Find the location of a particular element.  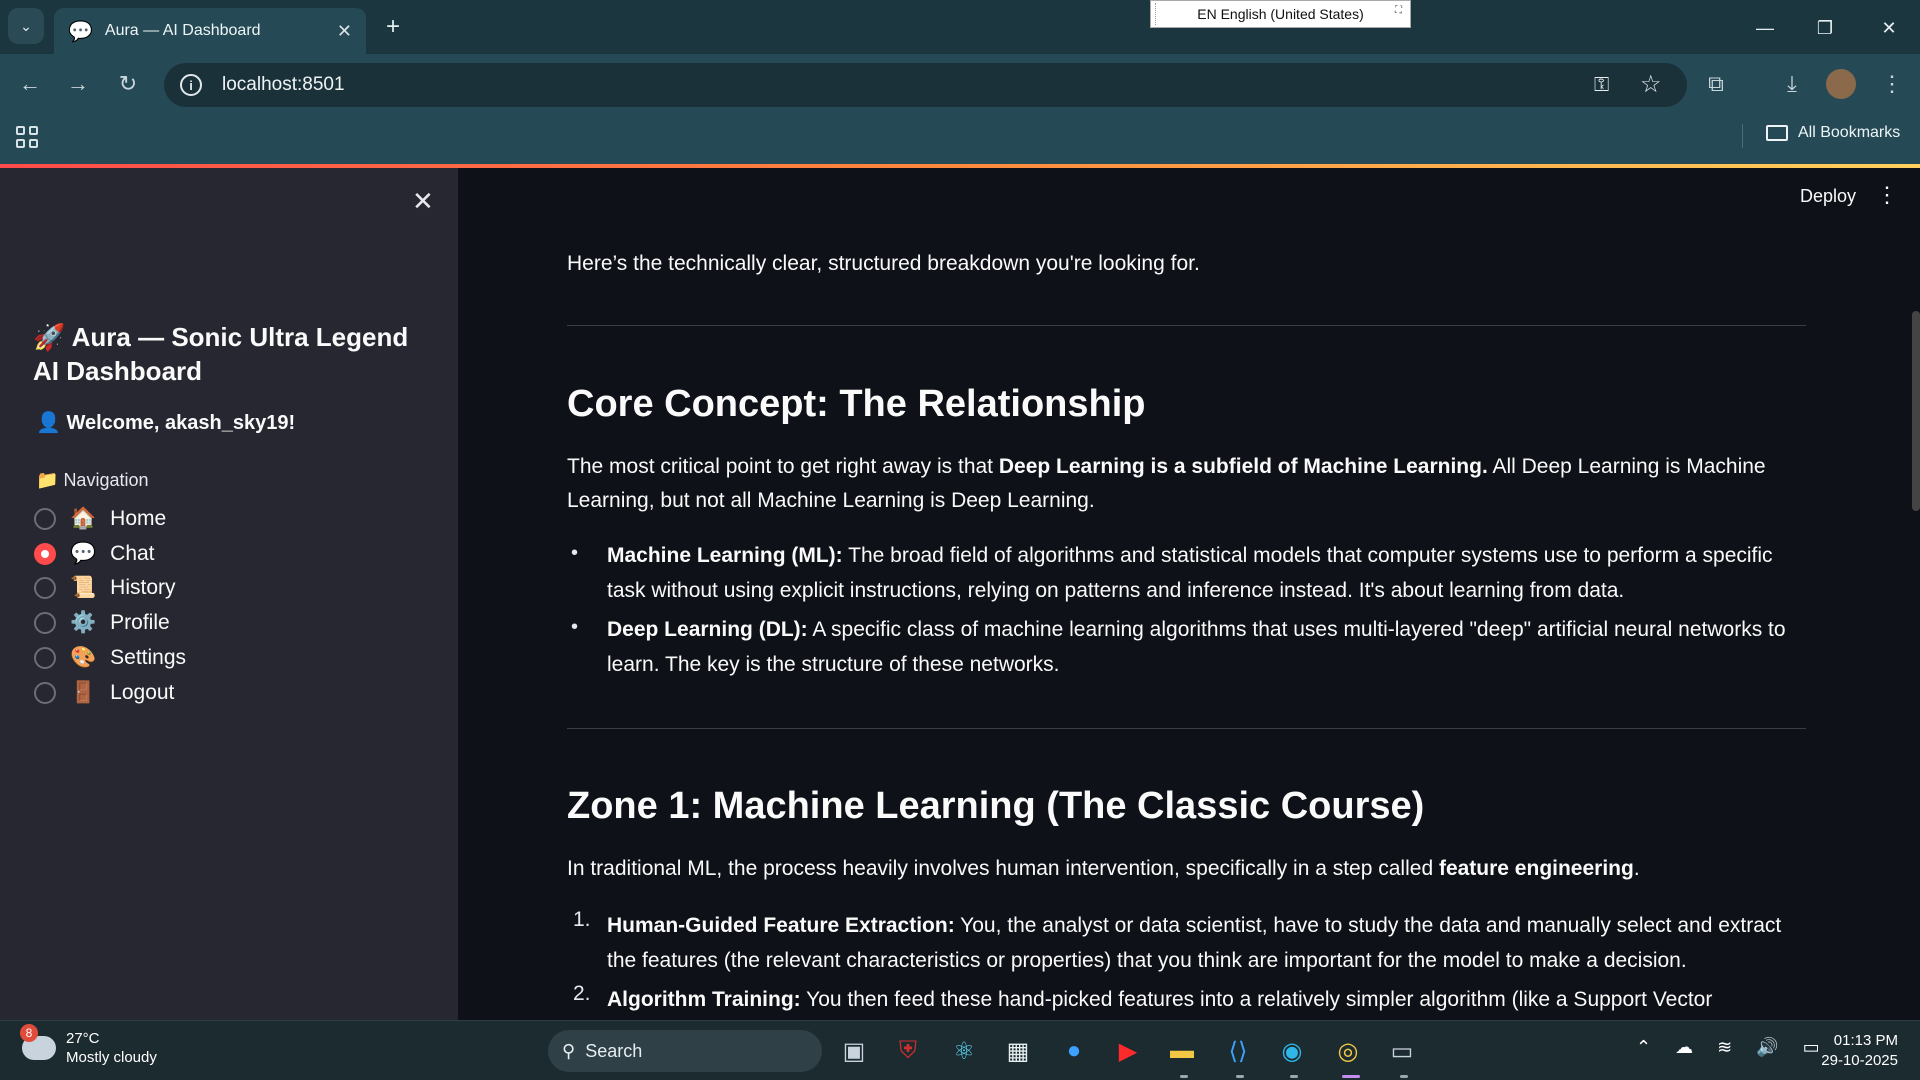

nav-label-home: Home is located at coordinates (138, 518).